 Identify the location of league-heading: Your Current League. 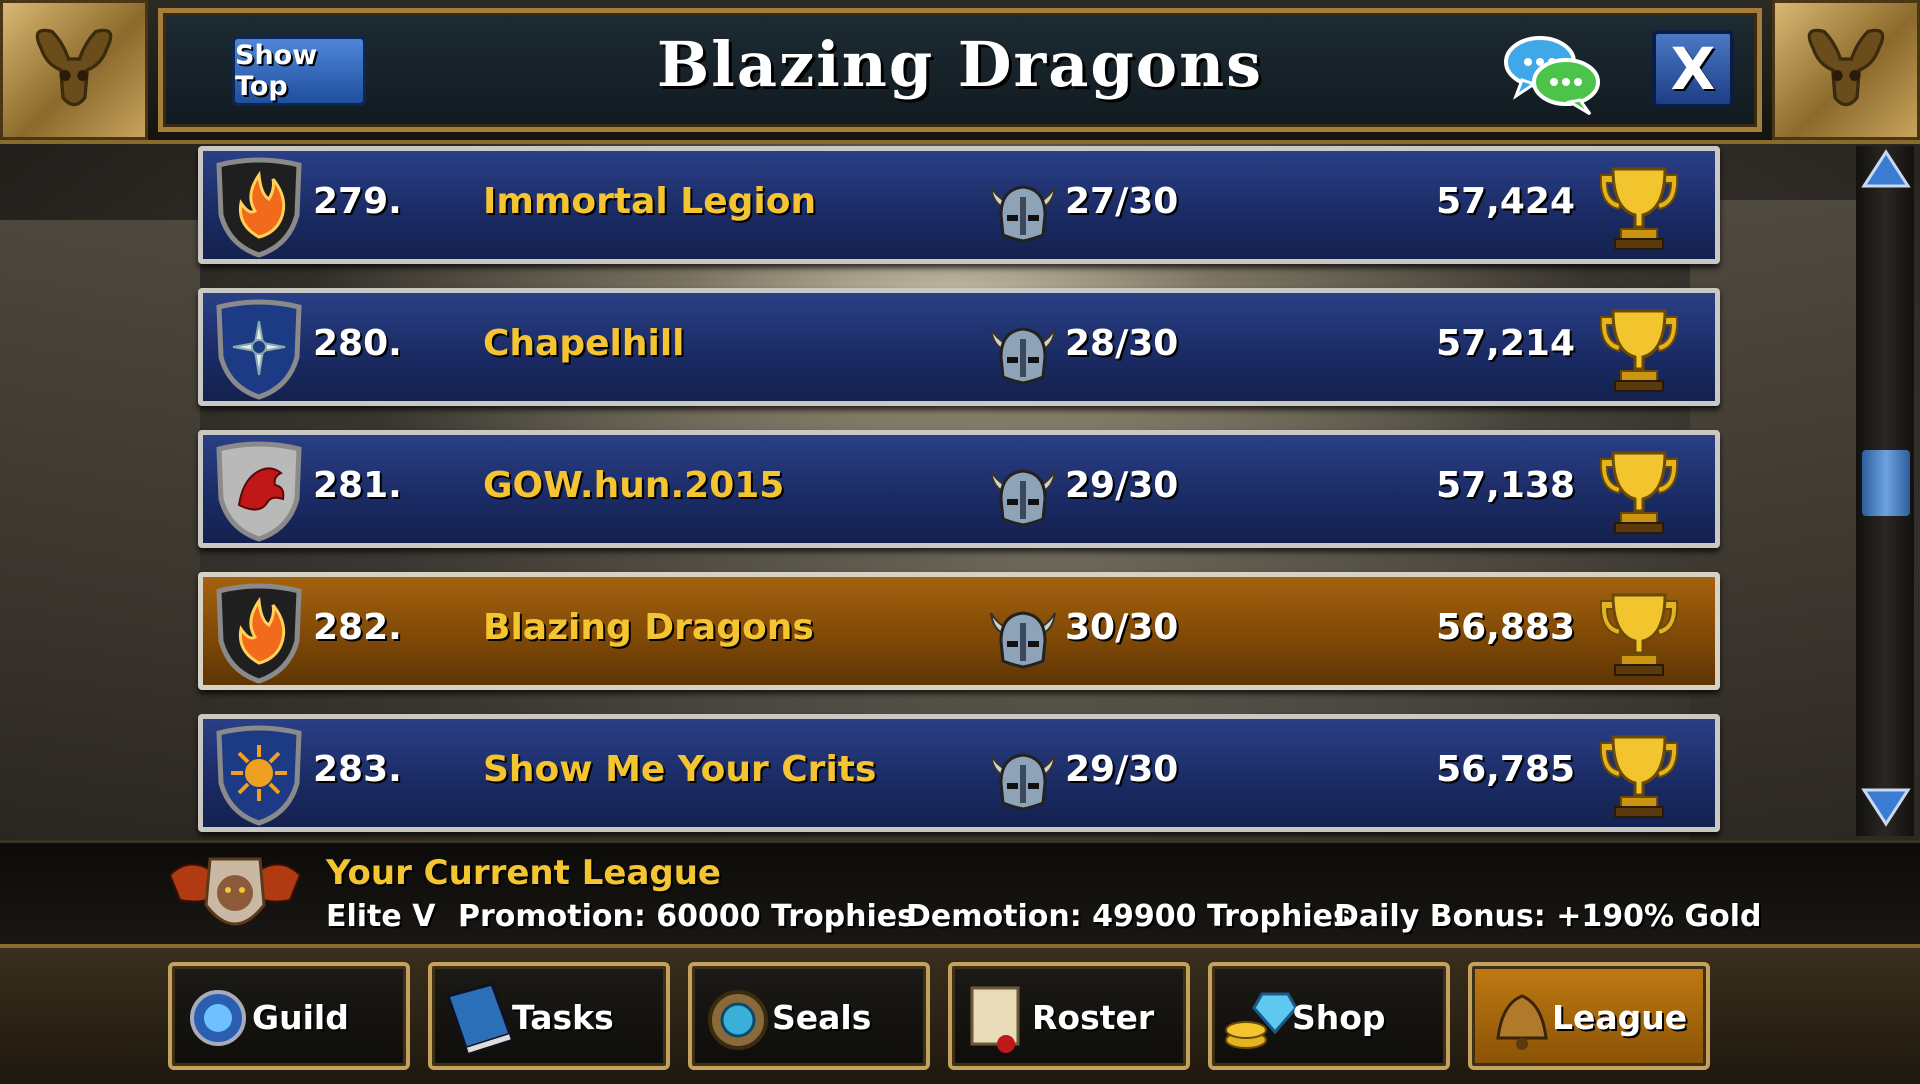
(523, 873).